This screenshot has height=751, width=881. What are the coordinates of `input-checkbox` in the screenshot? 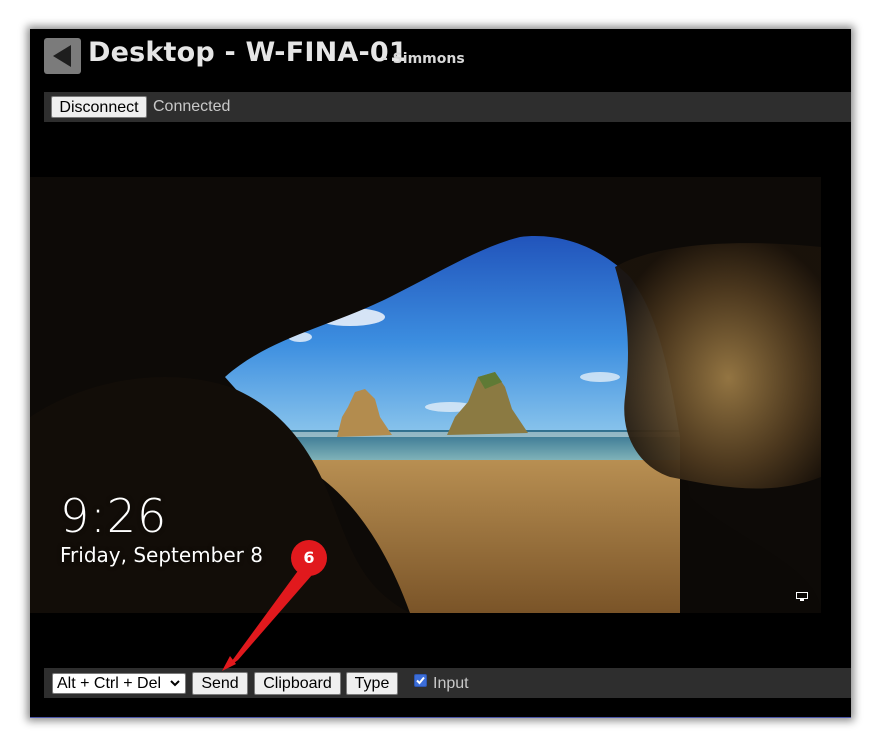 It's located at (420, 680).